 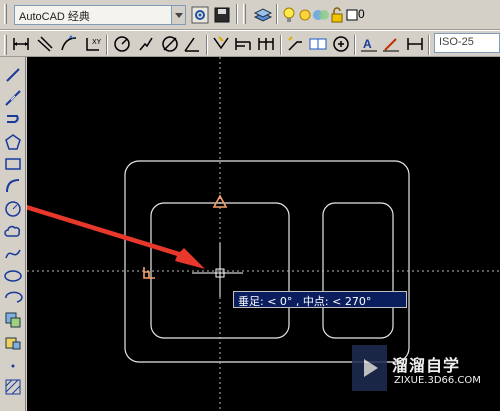 What do you see at coordinates (122, 44) in the screenshot?
I see `radius-dimension-icon` at bounding box center [122, 44].